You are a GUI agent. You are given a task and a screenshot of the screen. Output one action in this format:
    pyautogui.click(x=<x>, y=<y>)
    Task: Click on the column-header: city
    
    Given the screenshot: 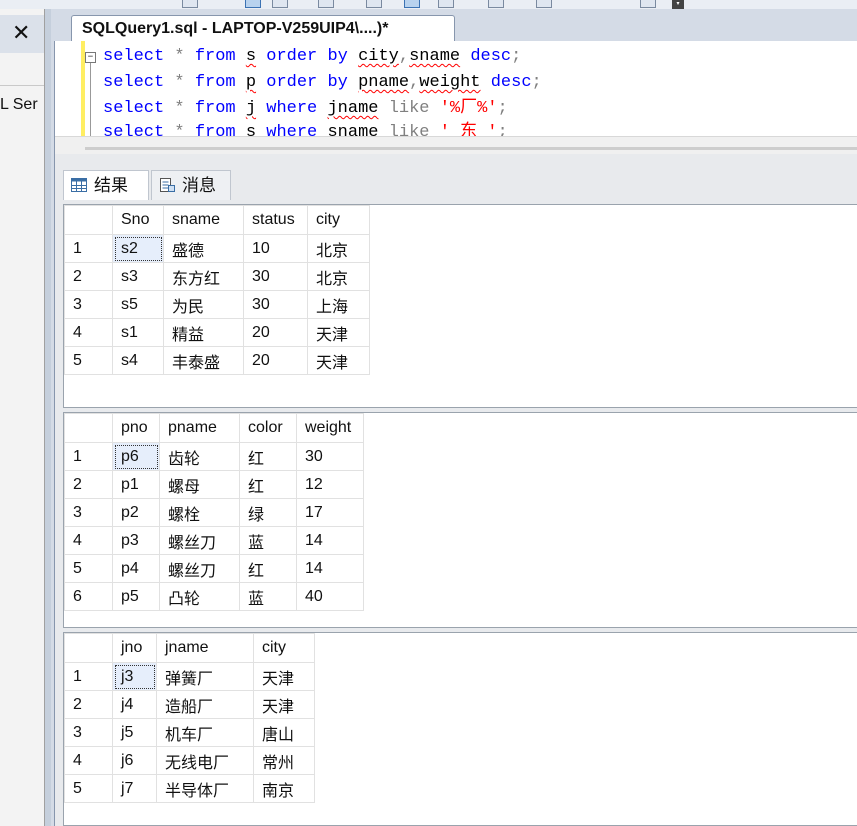 What is the action you would take?
    pyautogui.click(x=284, y=648)
    